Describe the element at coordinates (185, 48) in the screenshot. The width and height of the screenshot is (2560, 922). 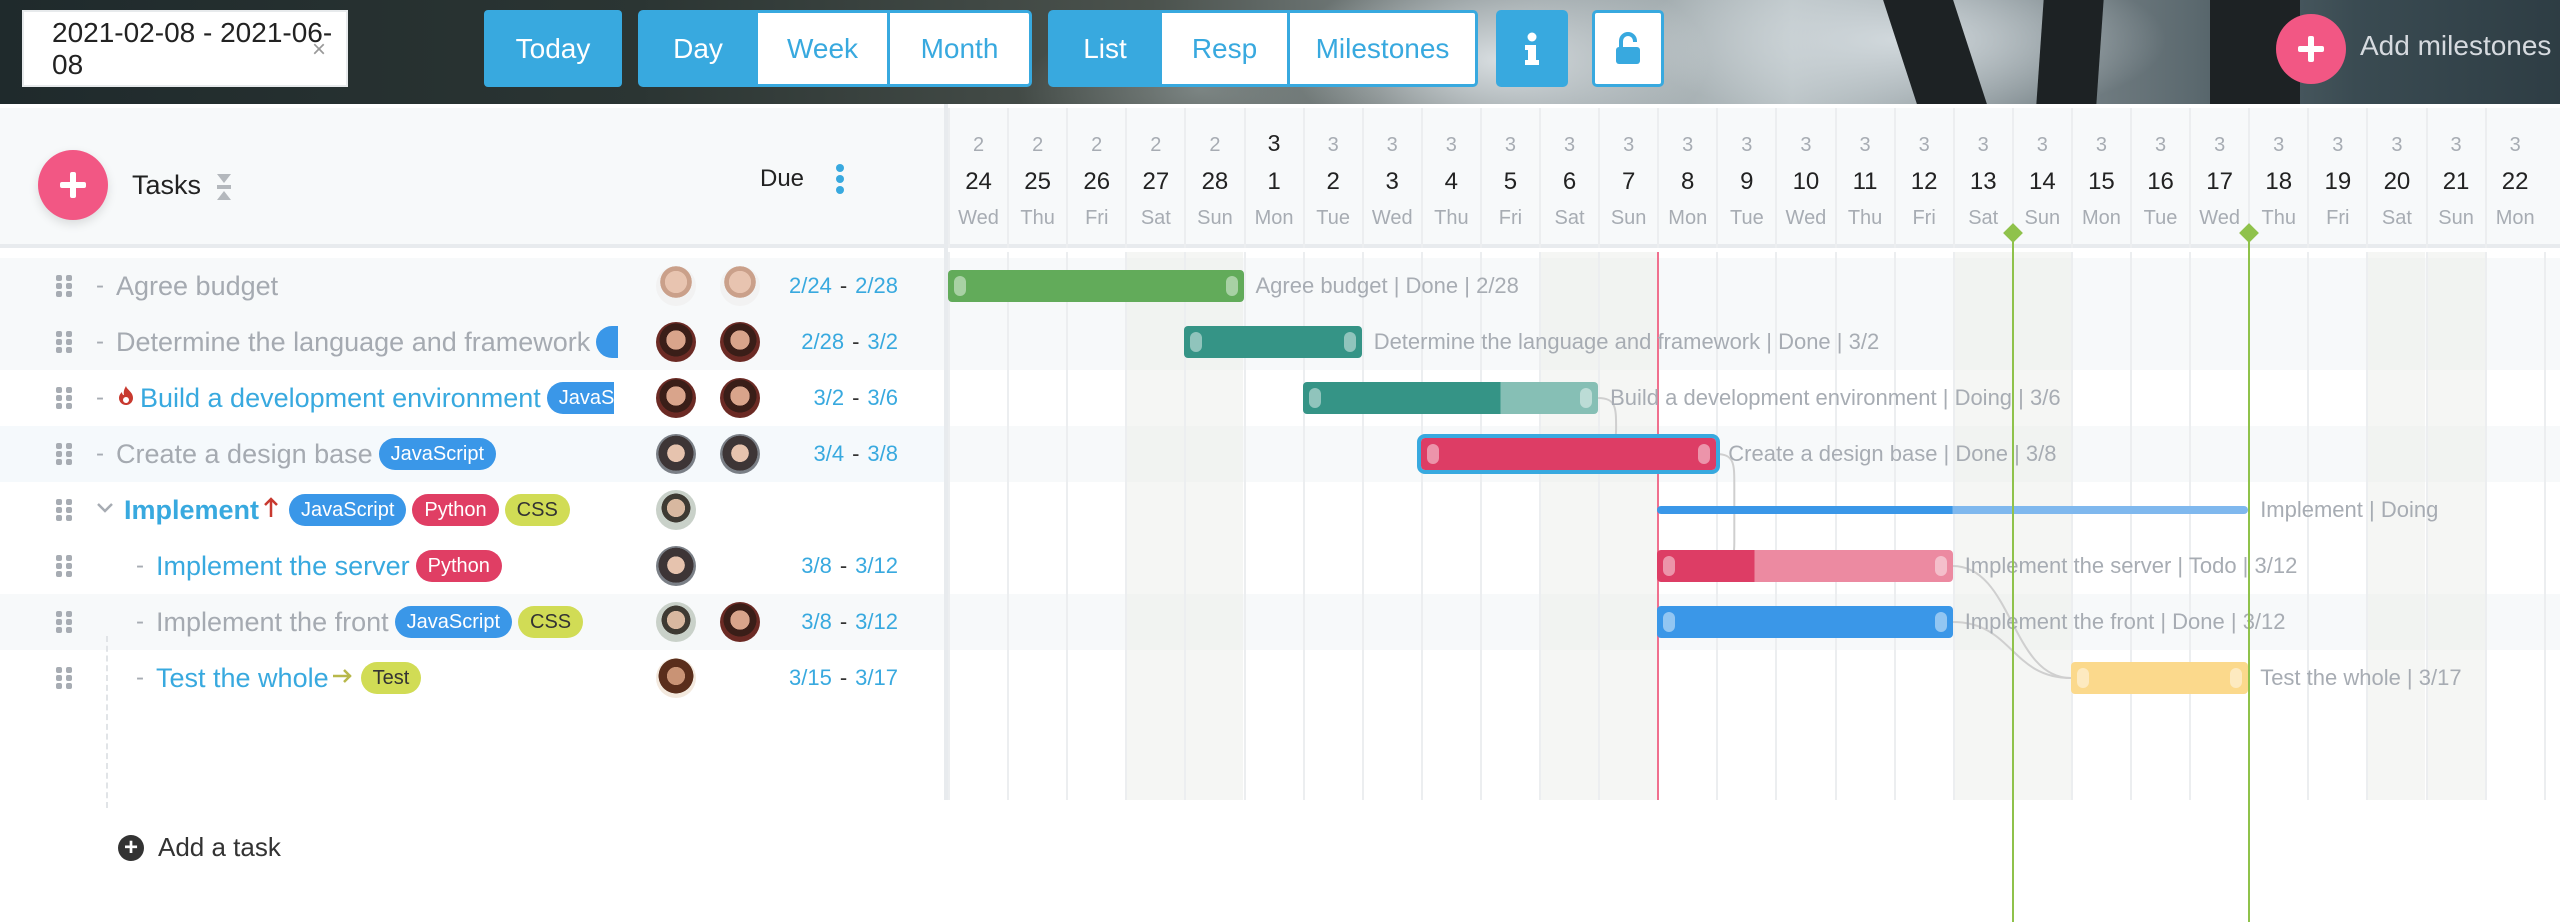
I see `date-range-input: 2021-02-08 - 2021-06-08 ×` at that location.